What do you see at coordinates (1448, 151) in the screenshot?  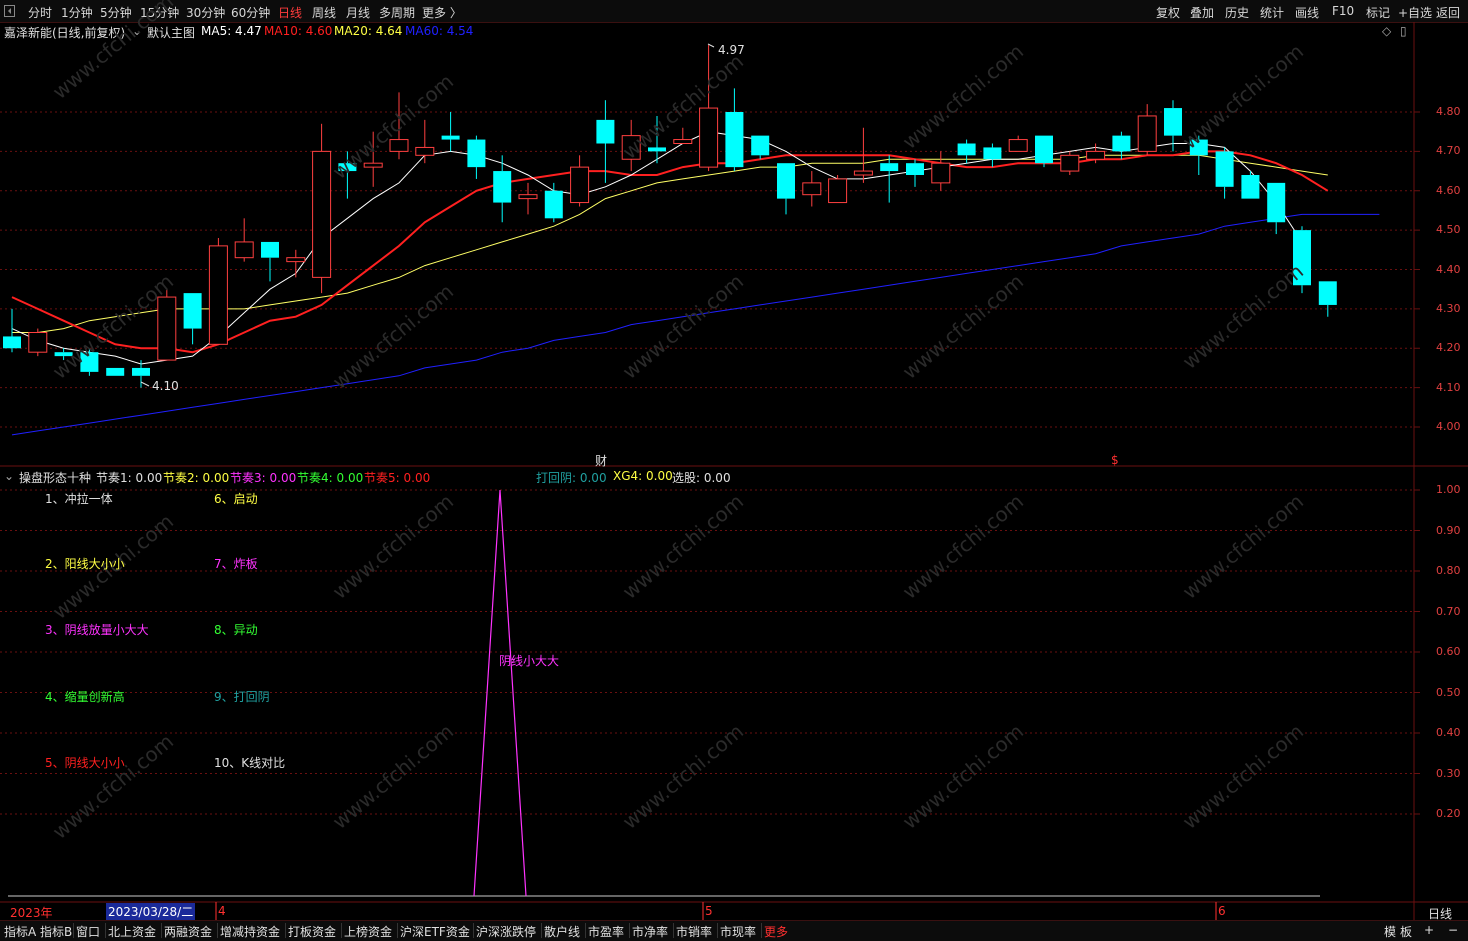 I see `price-tick-label: 4.70` at bounding box center [1448, 151].